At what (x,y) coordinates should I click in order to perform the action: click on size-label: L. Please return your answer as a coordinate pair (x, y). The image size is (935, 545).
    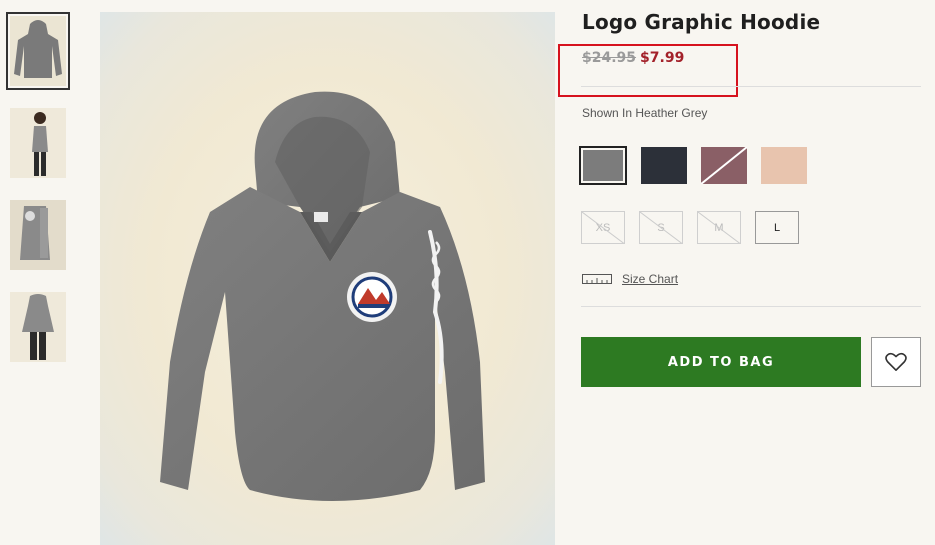
    Looking at the image, I should click on (777, 227).